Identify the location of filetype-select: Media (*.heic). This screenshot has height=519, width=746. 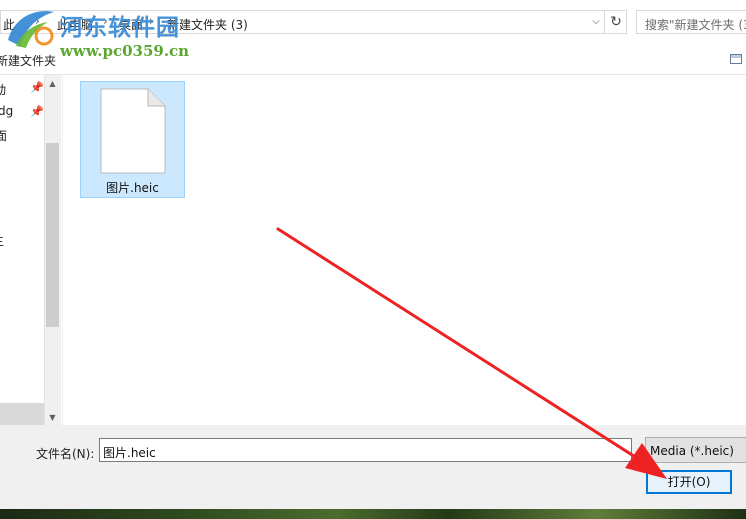
(695, 450).